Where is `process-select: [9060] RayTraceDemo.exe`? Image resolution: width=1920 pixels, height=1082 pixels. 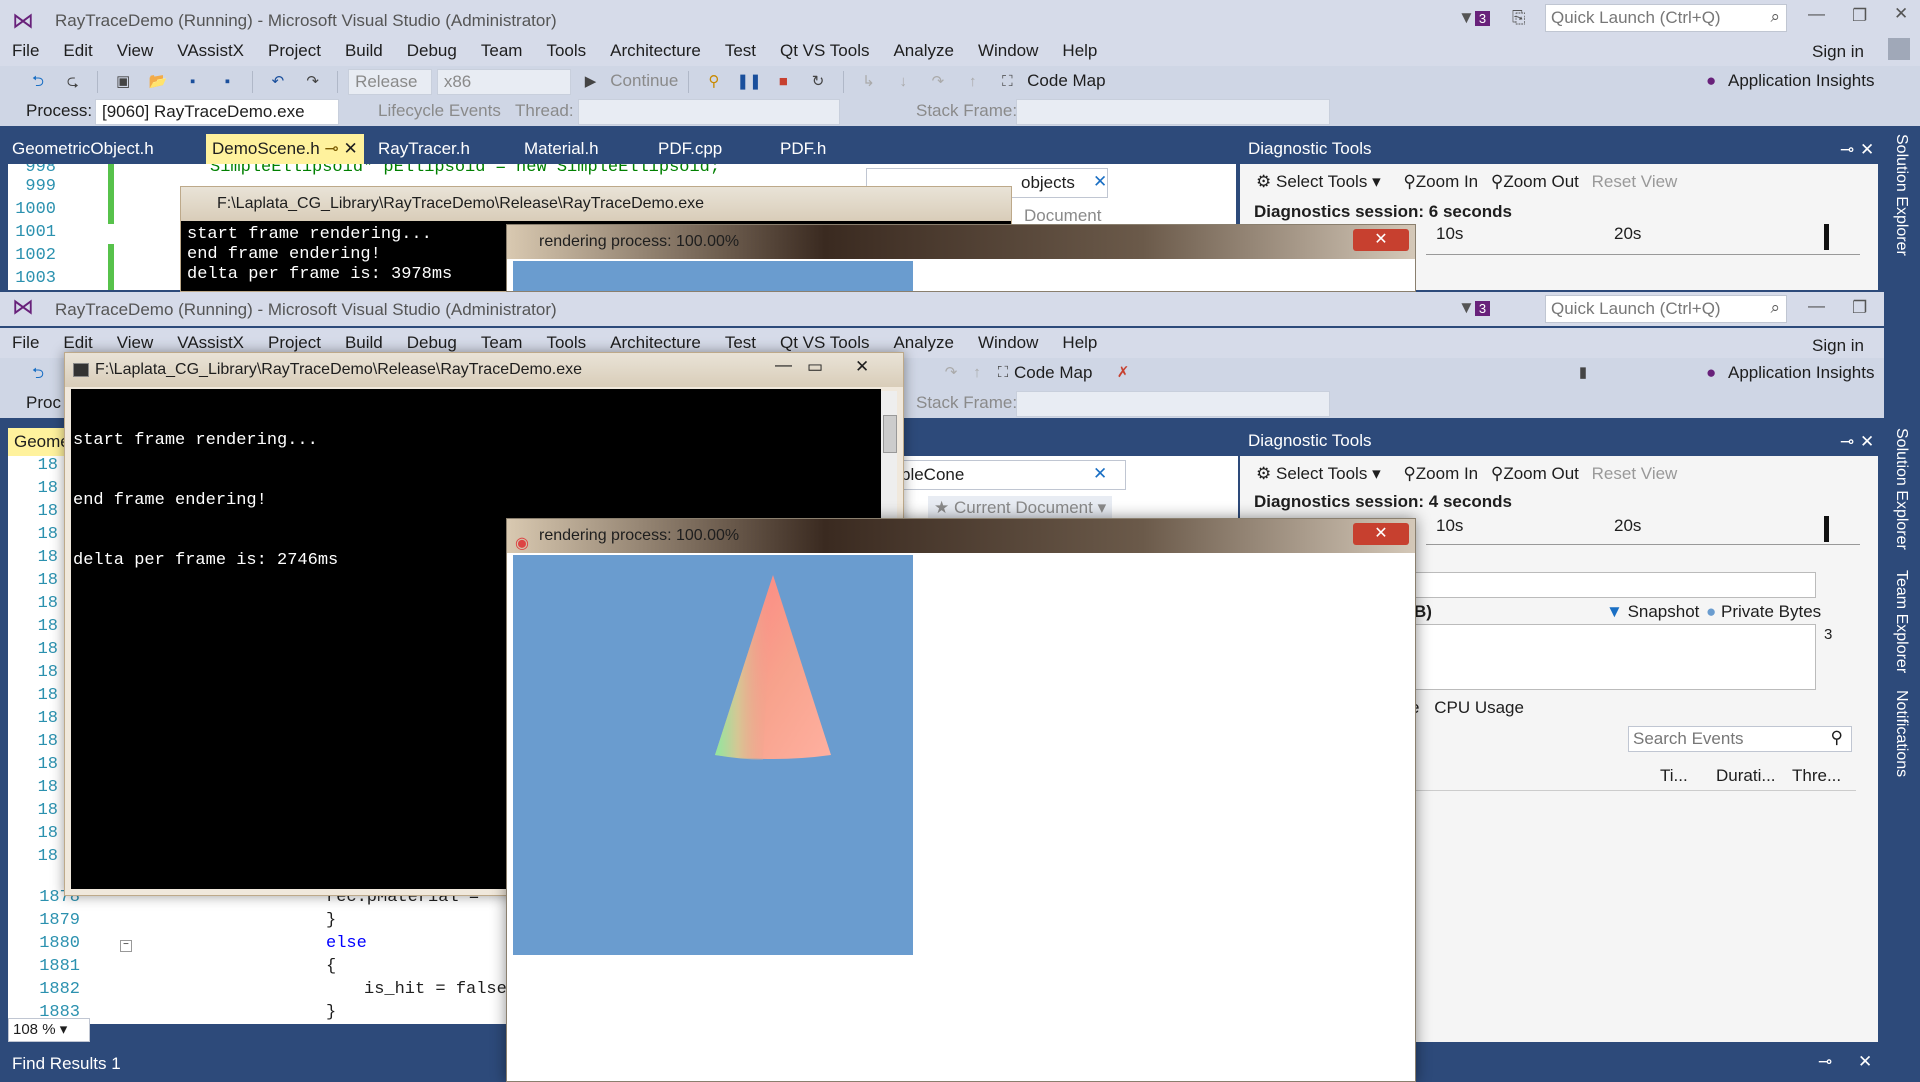
process-select: [9060] RayTraceDemo.exe is located at coordinates (217, 112).